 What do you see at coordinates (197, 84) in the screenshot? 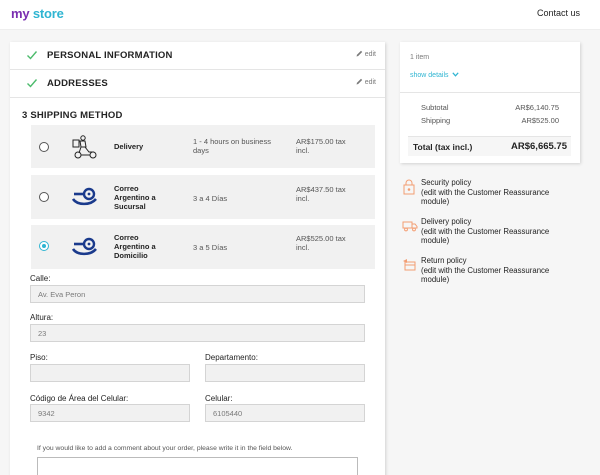
I see `step-addresses: ADDRESSES edit` at bounding box center [197, 84].